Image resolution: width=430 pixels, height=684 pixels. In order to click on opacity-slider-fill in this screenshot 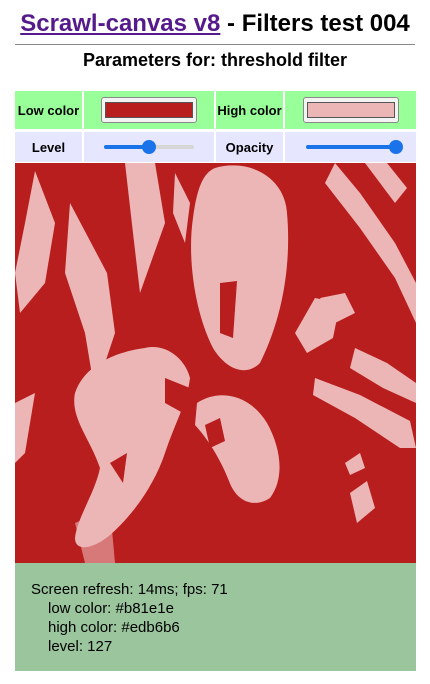, I will do `click(350, 147)`.